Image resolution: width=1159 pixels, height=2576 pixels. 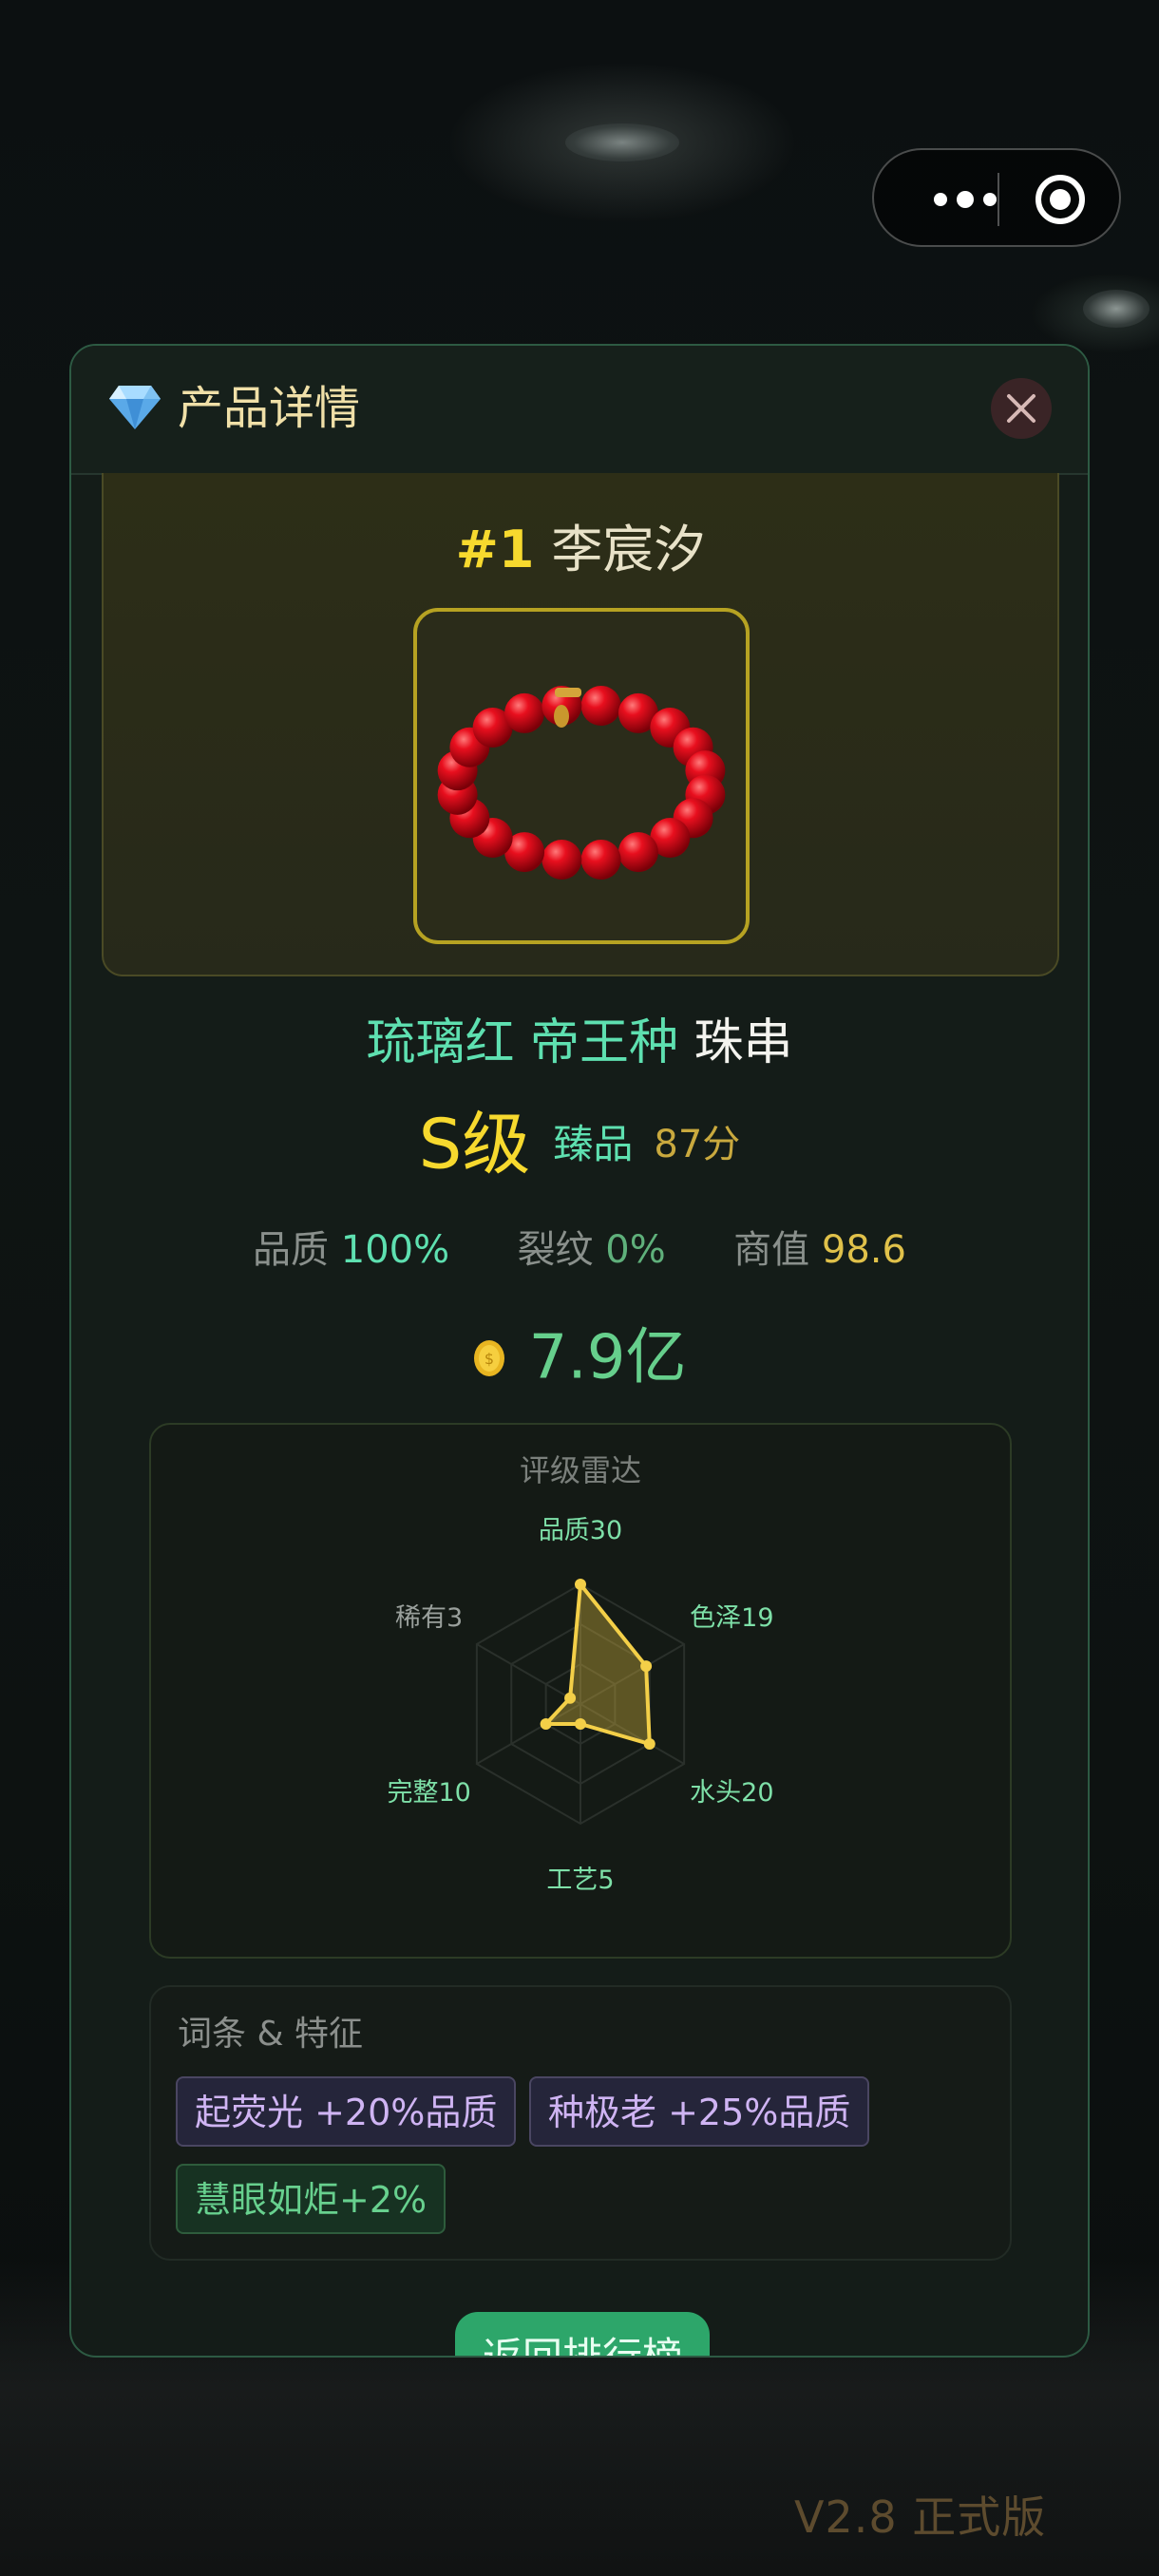 What do you see at coordinates (270, 2035) in the screenshot?
I see `traits-title: 词条 & 特征` at bounding box center [270, 2035].